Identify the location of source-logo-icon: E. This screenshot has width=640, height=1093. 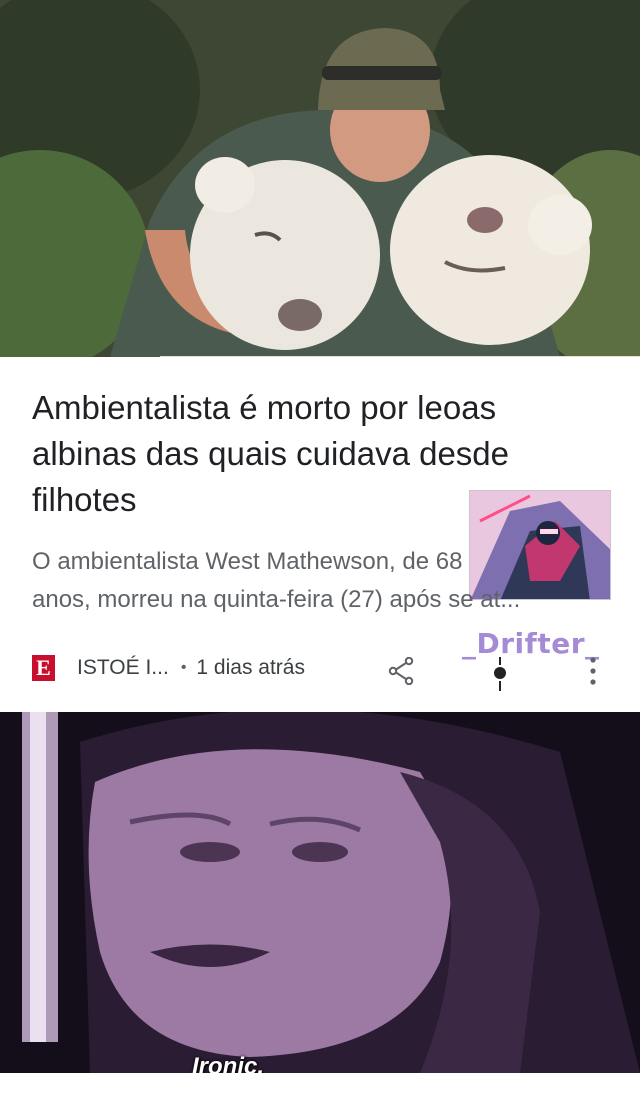
(43, 668).